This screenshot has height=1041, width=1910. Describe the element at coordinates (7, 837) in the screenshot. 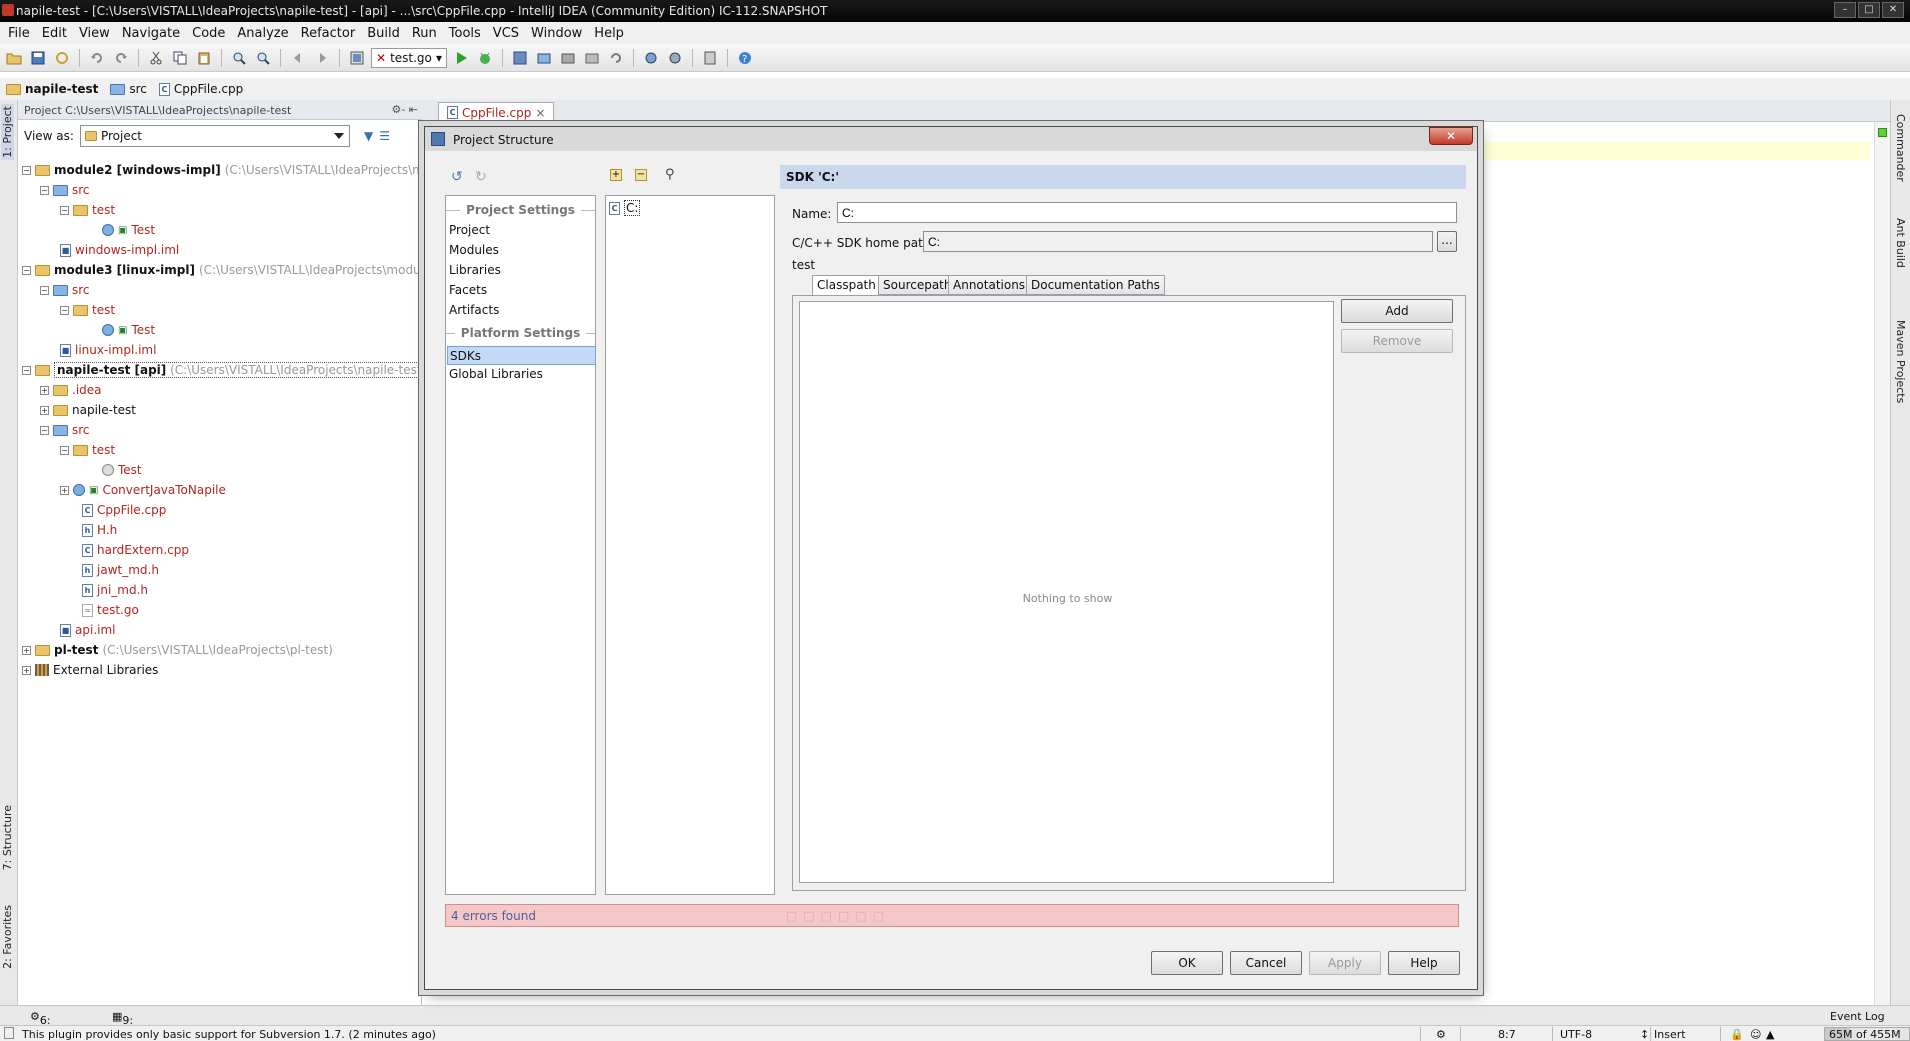

I see `tool-tab-structure: 7: Structure` at that location.